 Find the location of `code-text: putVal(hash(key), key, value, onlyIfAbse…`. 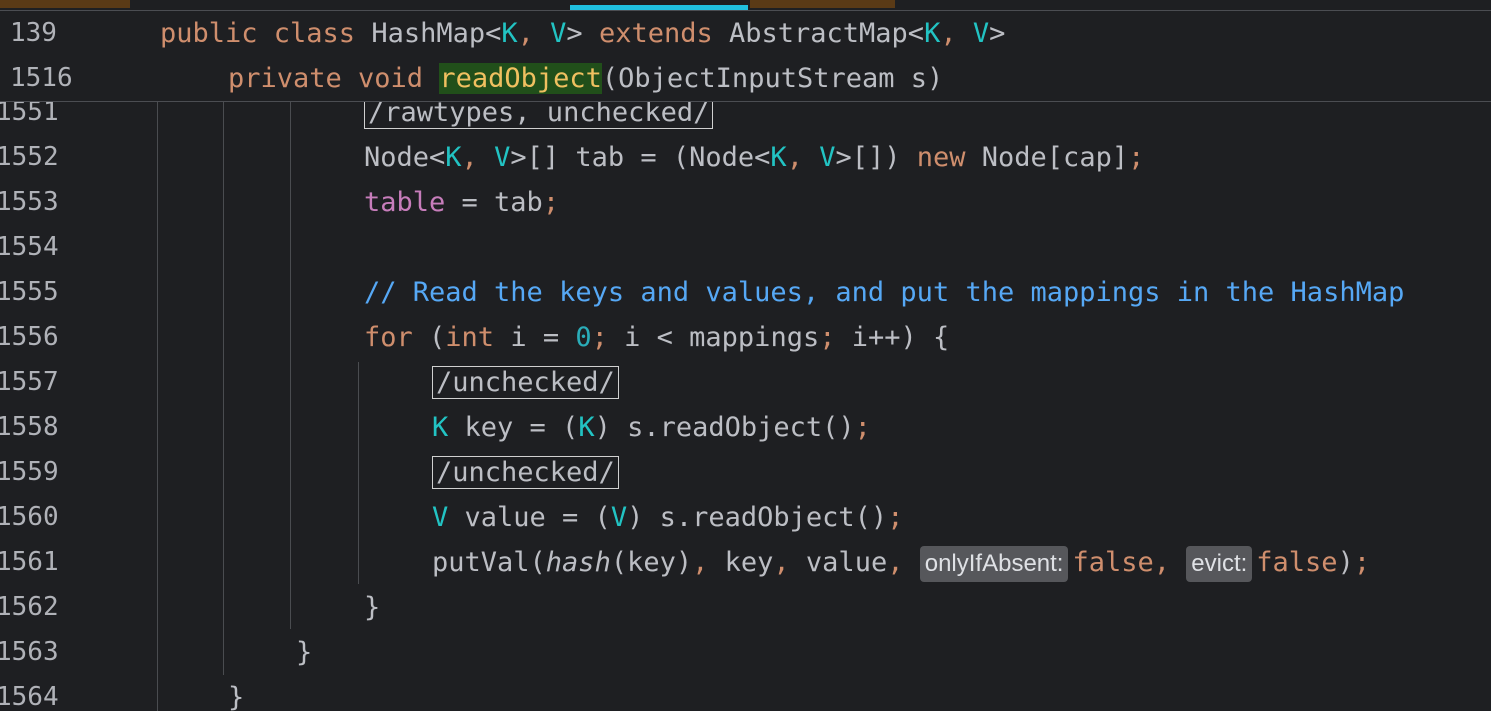

code-text: putVal(hash(key), key, value, onlyIfAbse… is located at coordinates (901, 562).